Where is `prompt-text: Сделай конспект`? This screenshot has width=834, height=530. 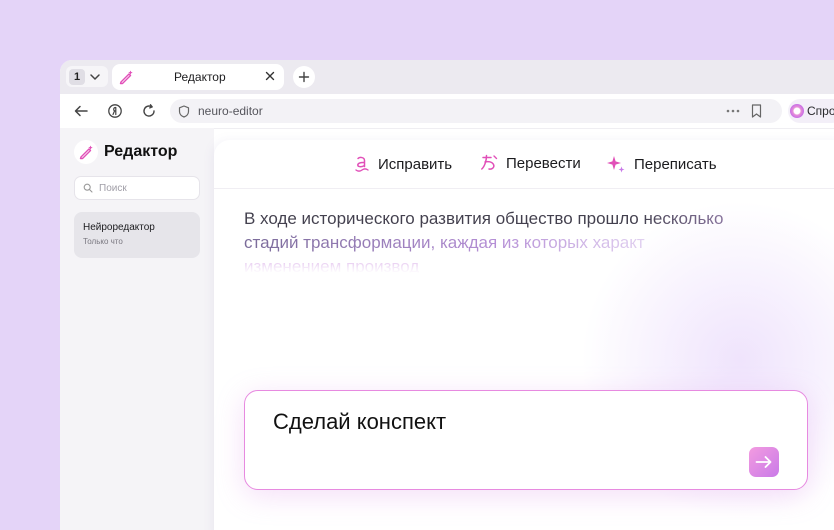
prompt-text: Сделай конспект is located at coordinates (360, 421).